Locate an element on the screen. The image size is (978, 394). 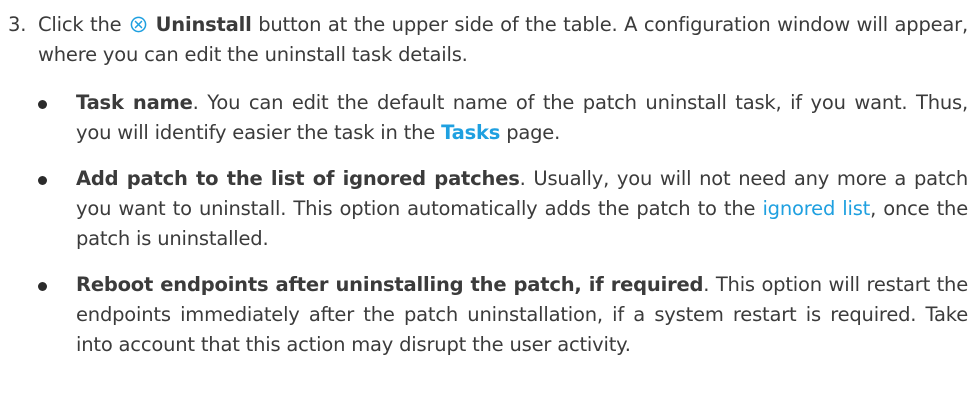
option-title: Add patch to the list of ignored patches is located at coordinates (298, 178).